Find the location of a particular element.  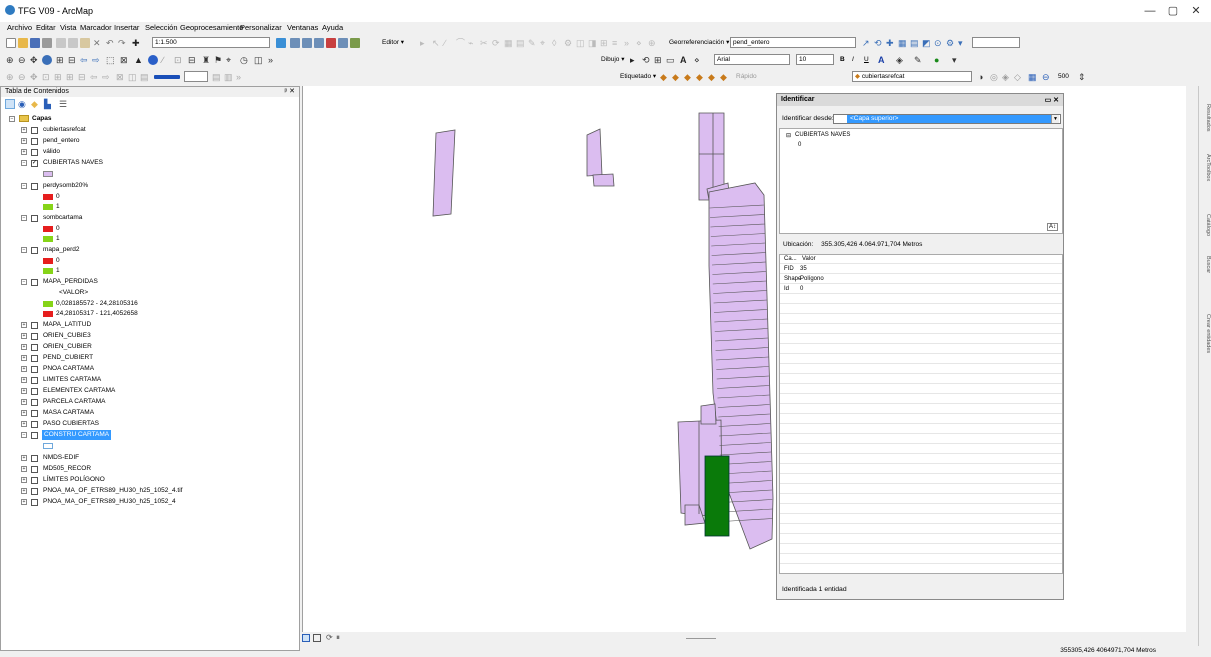

chevron-down-icon: ▼ is located at coordinates (1055, 119).